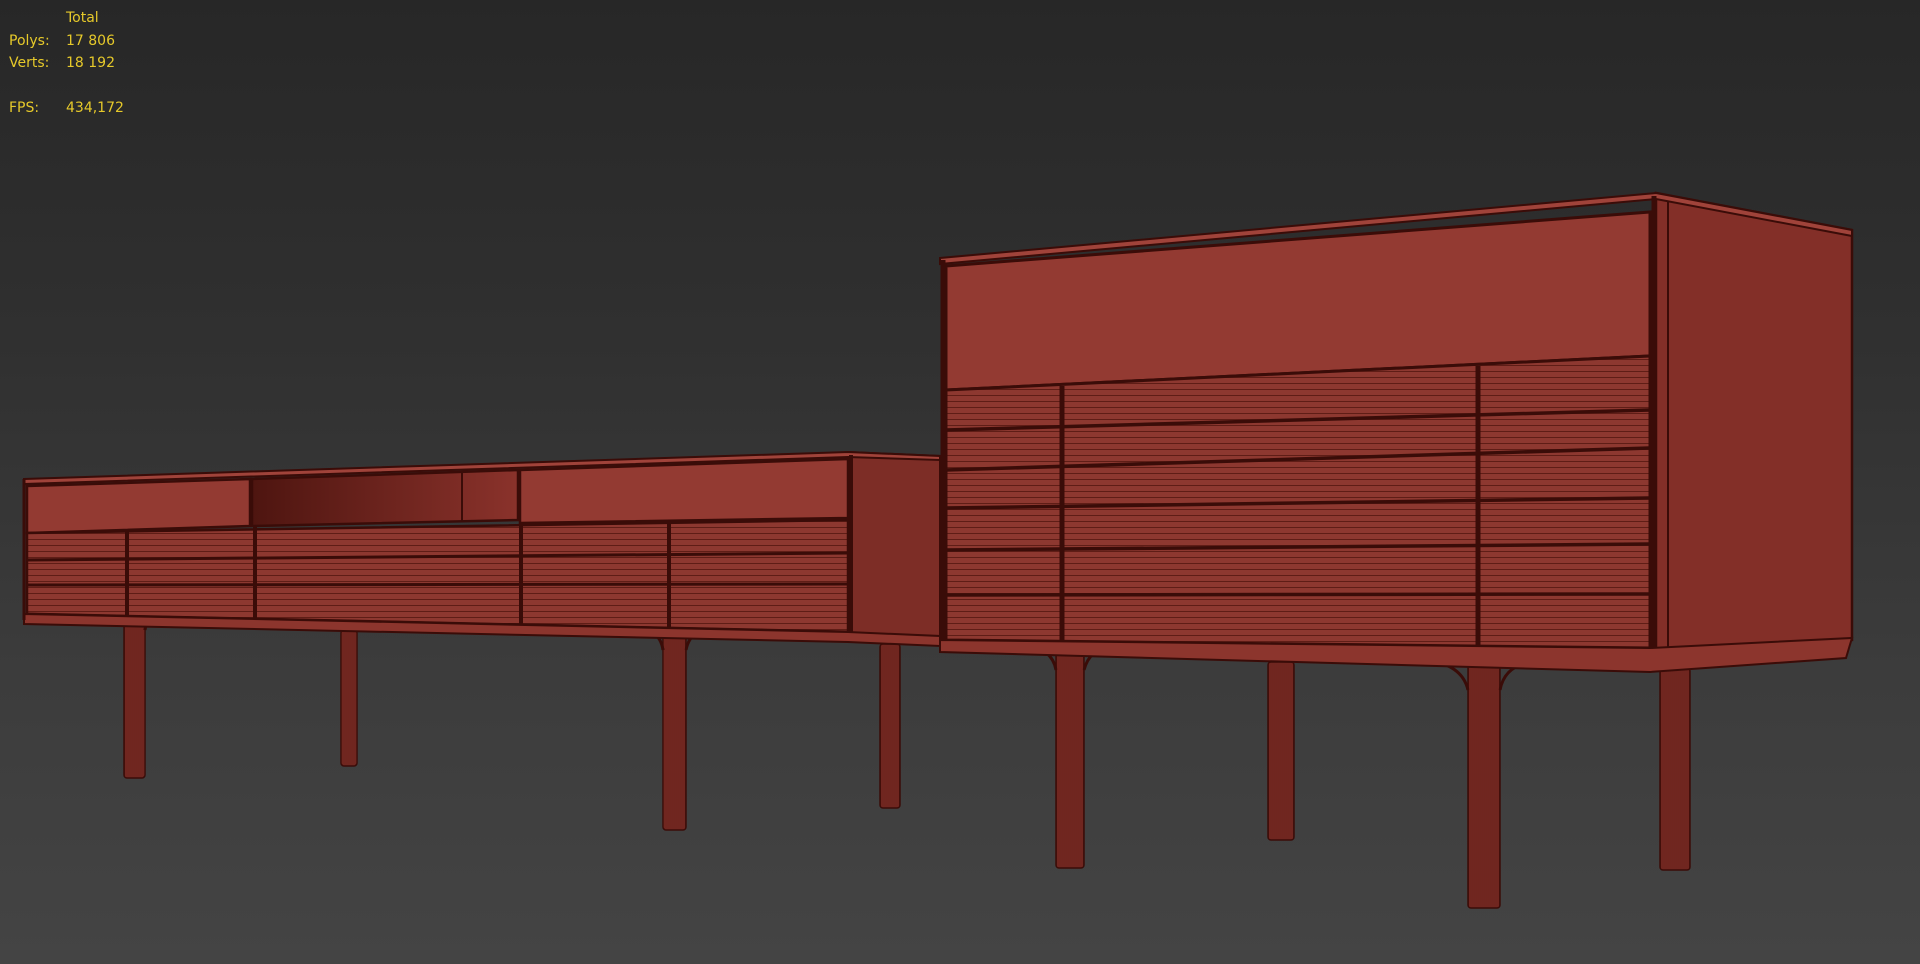 The height and width of the screenshot is (964, 1920). What do you see at coordinates (894, 545) in the screenshot?
I see `low-sideboard-side` at bounding box center [894, 545].